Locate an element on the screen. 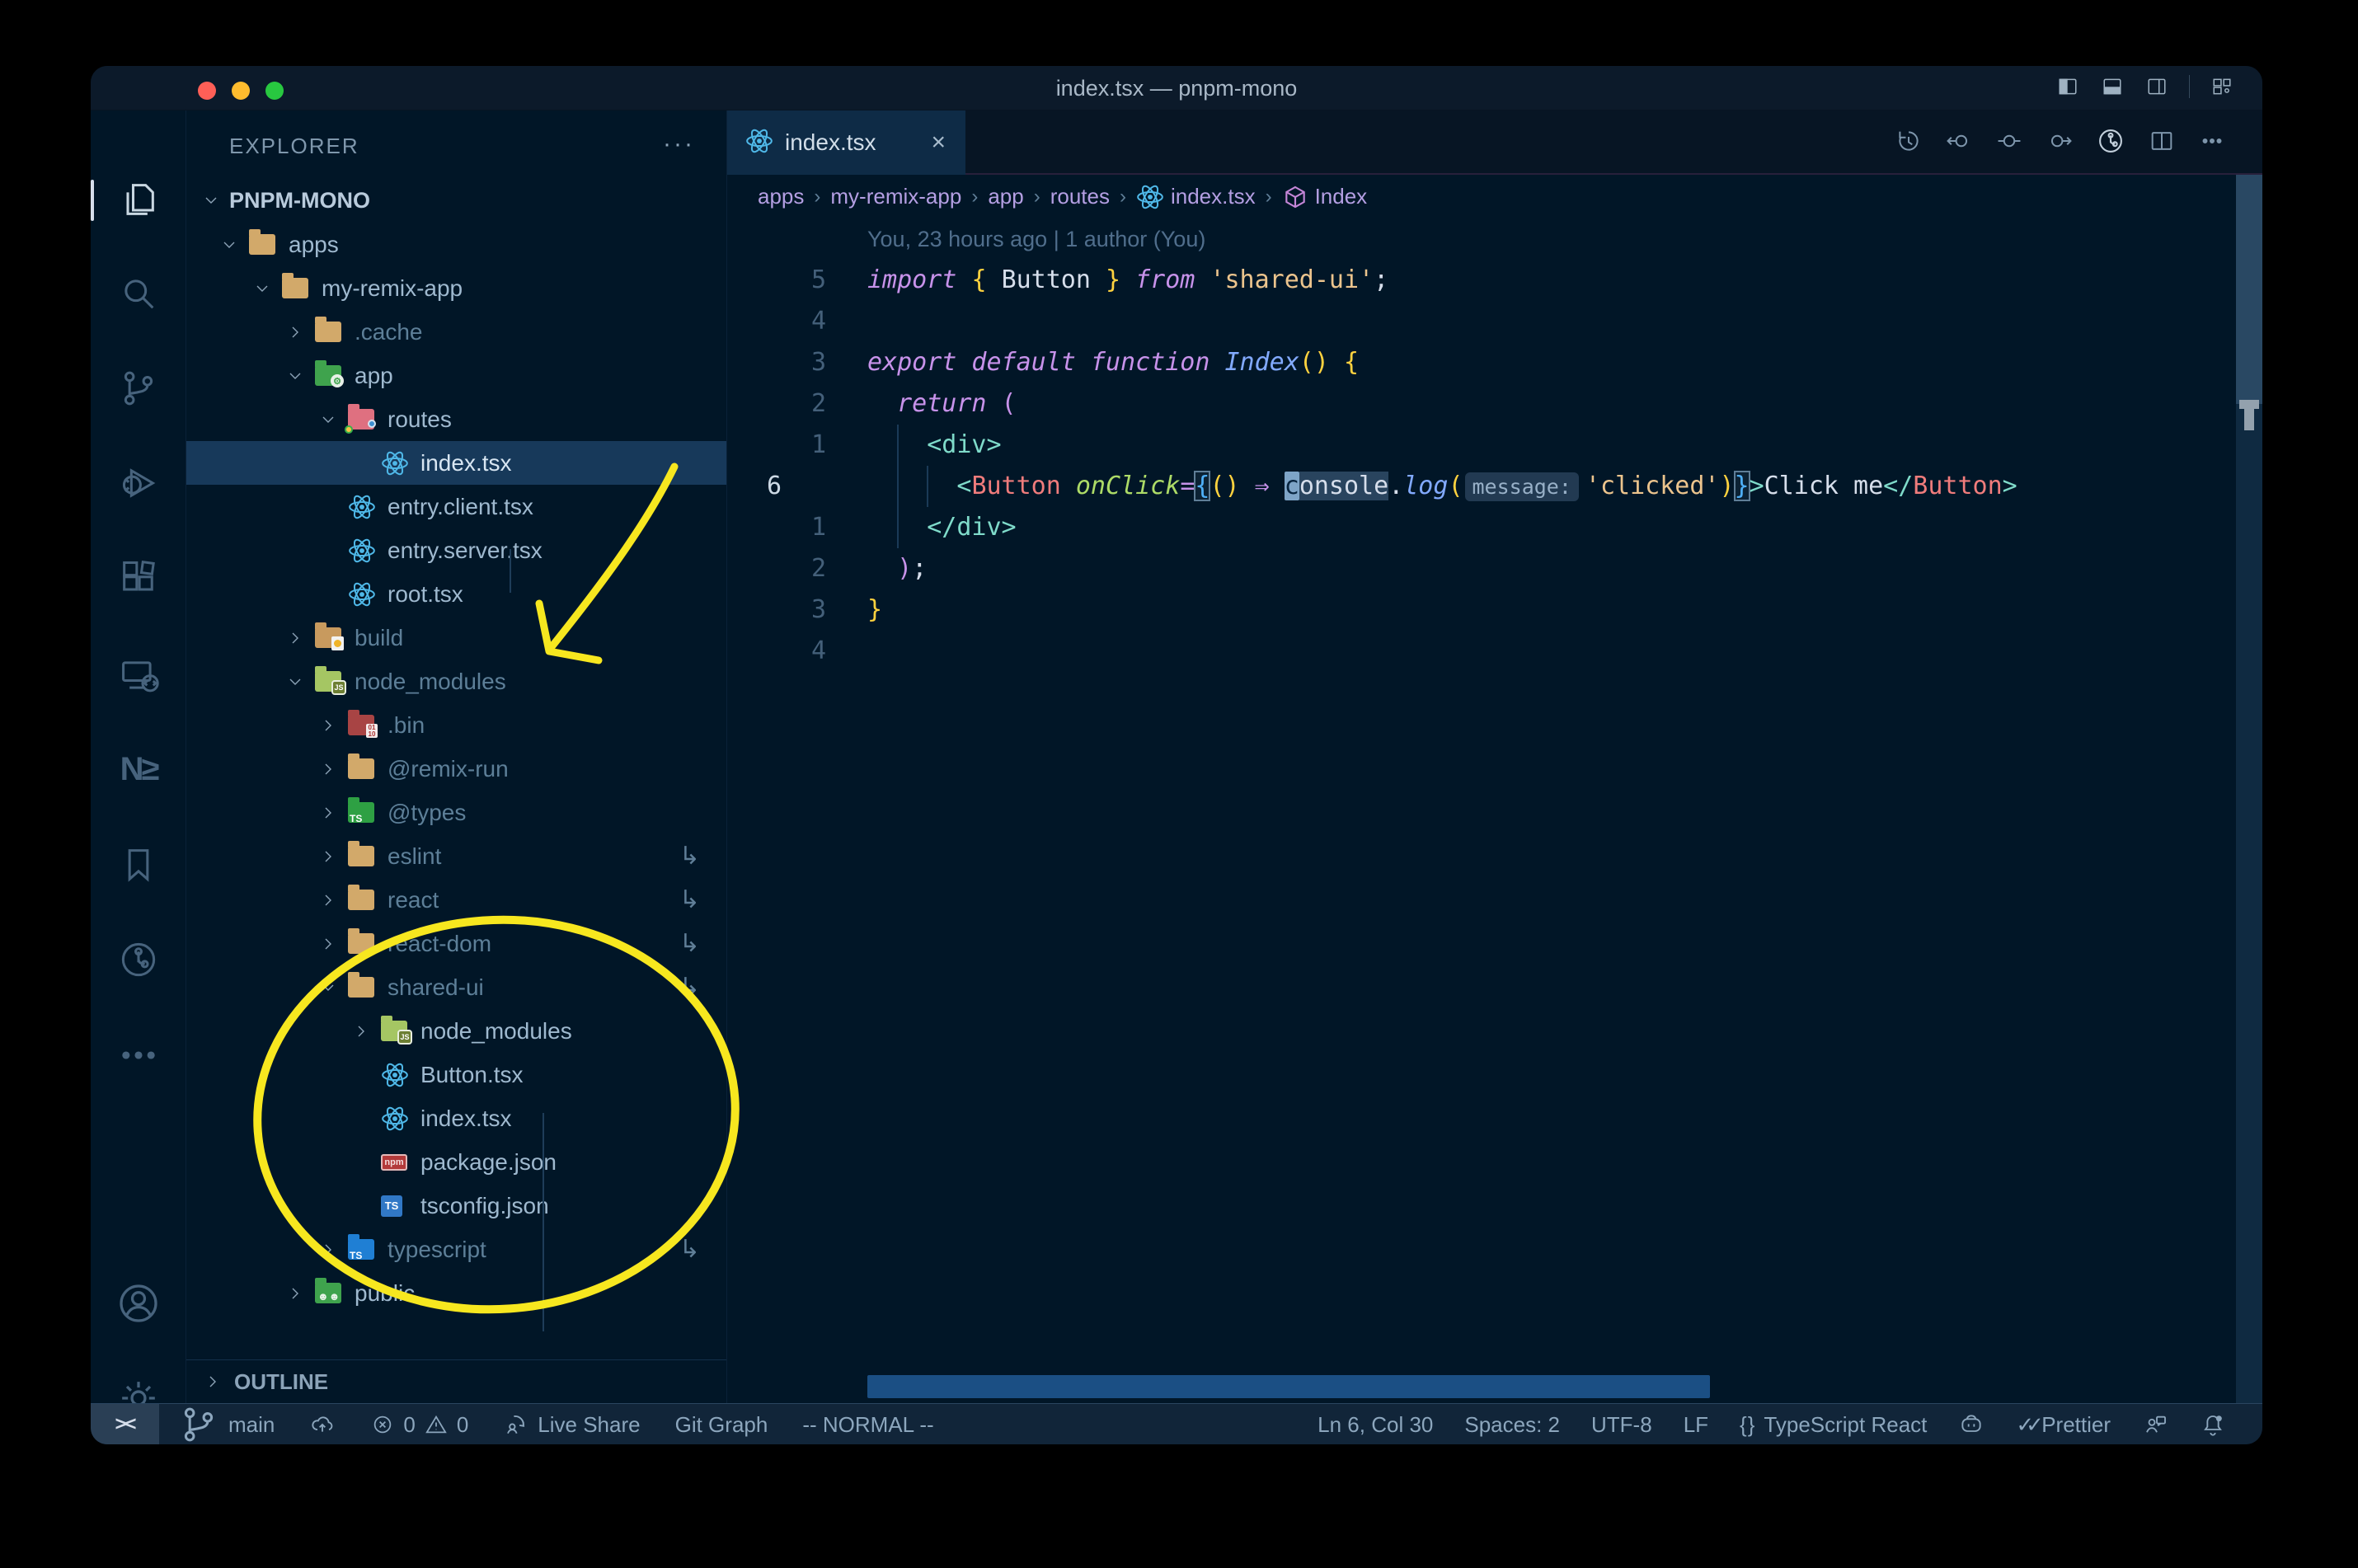 This screenshot has height=1568, width=2358. symlink-icon: ↳ is located at coordinates (690, 899).